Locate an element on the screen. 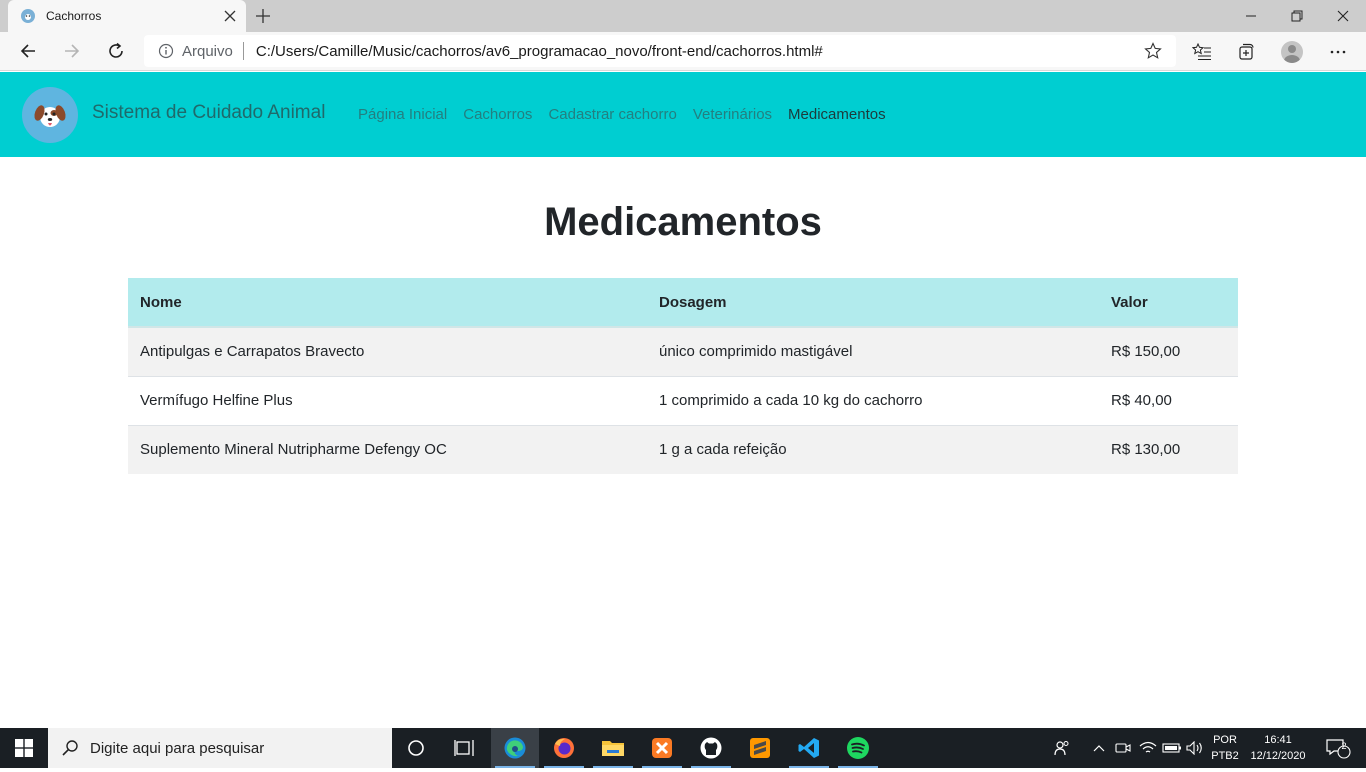 The image size is (1366, 772). cell-dosagem: 1 g a cada refeição is located at coordinates (873, 449).